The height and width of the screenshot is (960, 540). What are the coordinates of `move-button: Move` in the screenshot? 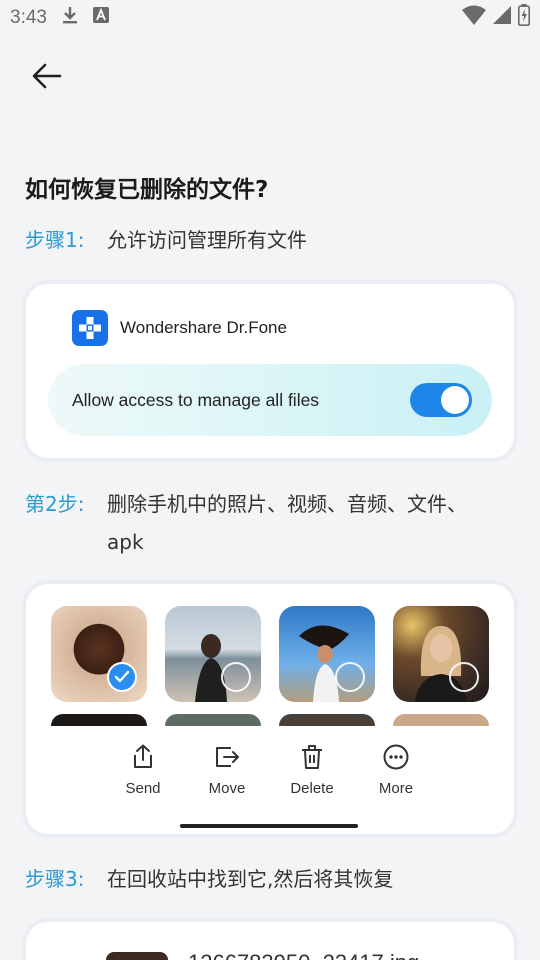 It's located at (227, 770).